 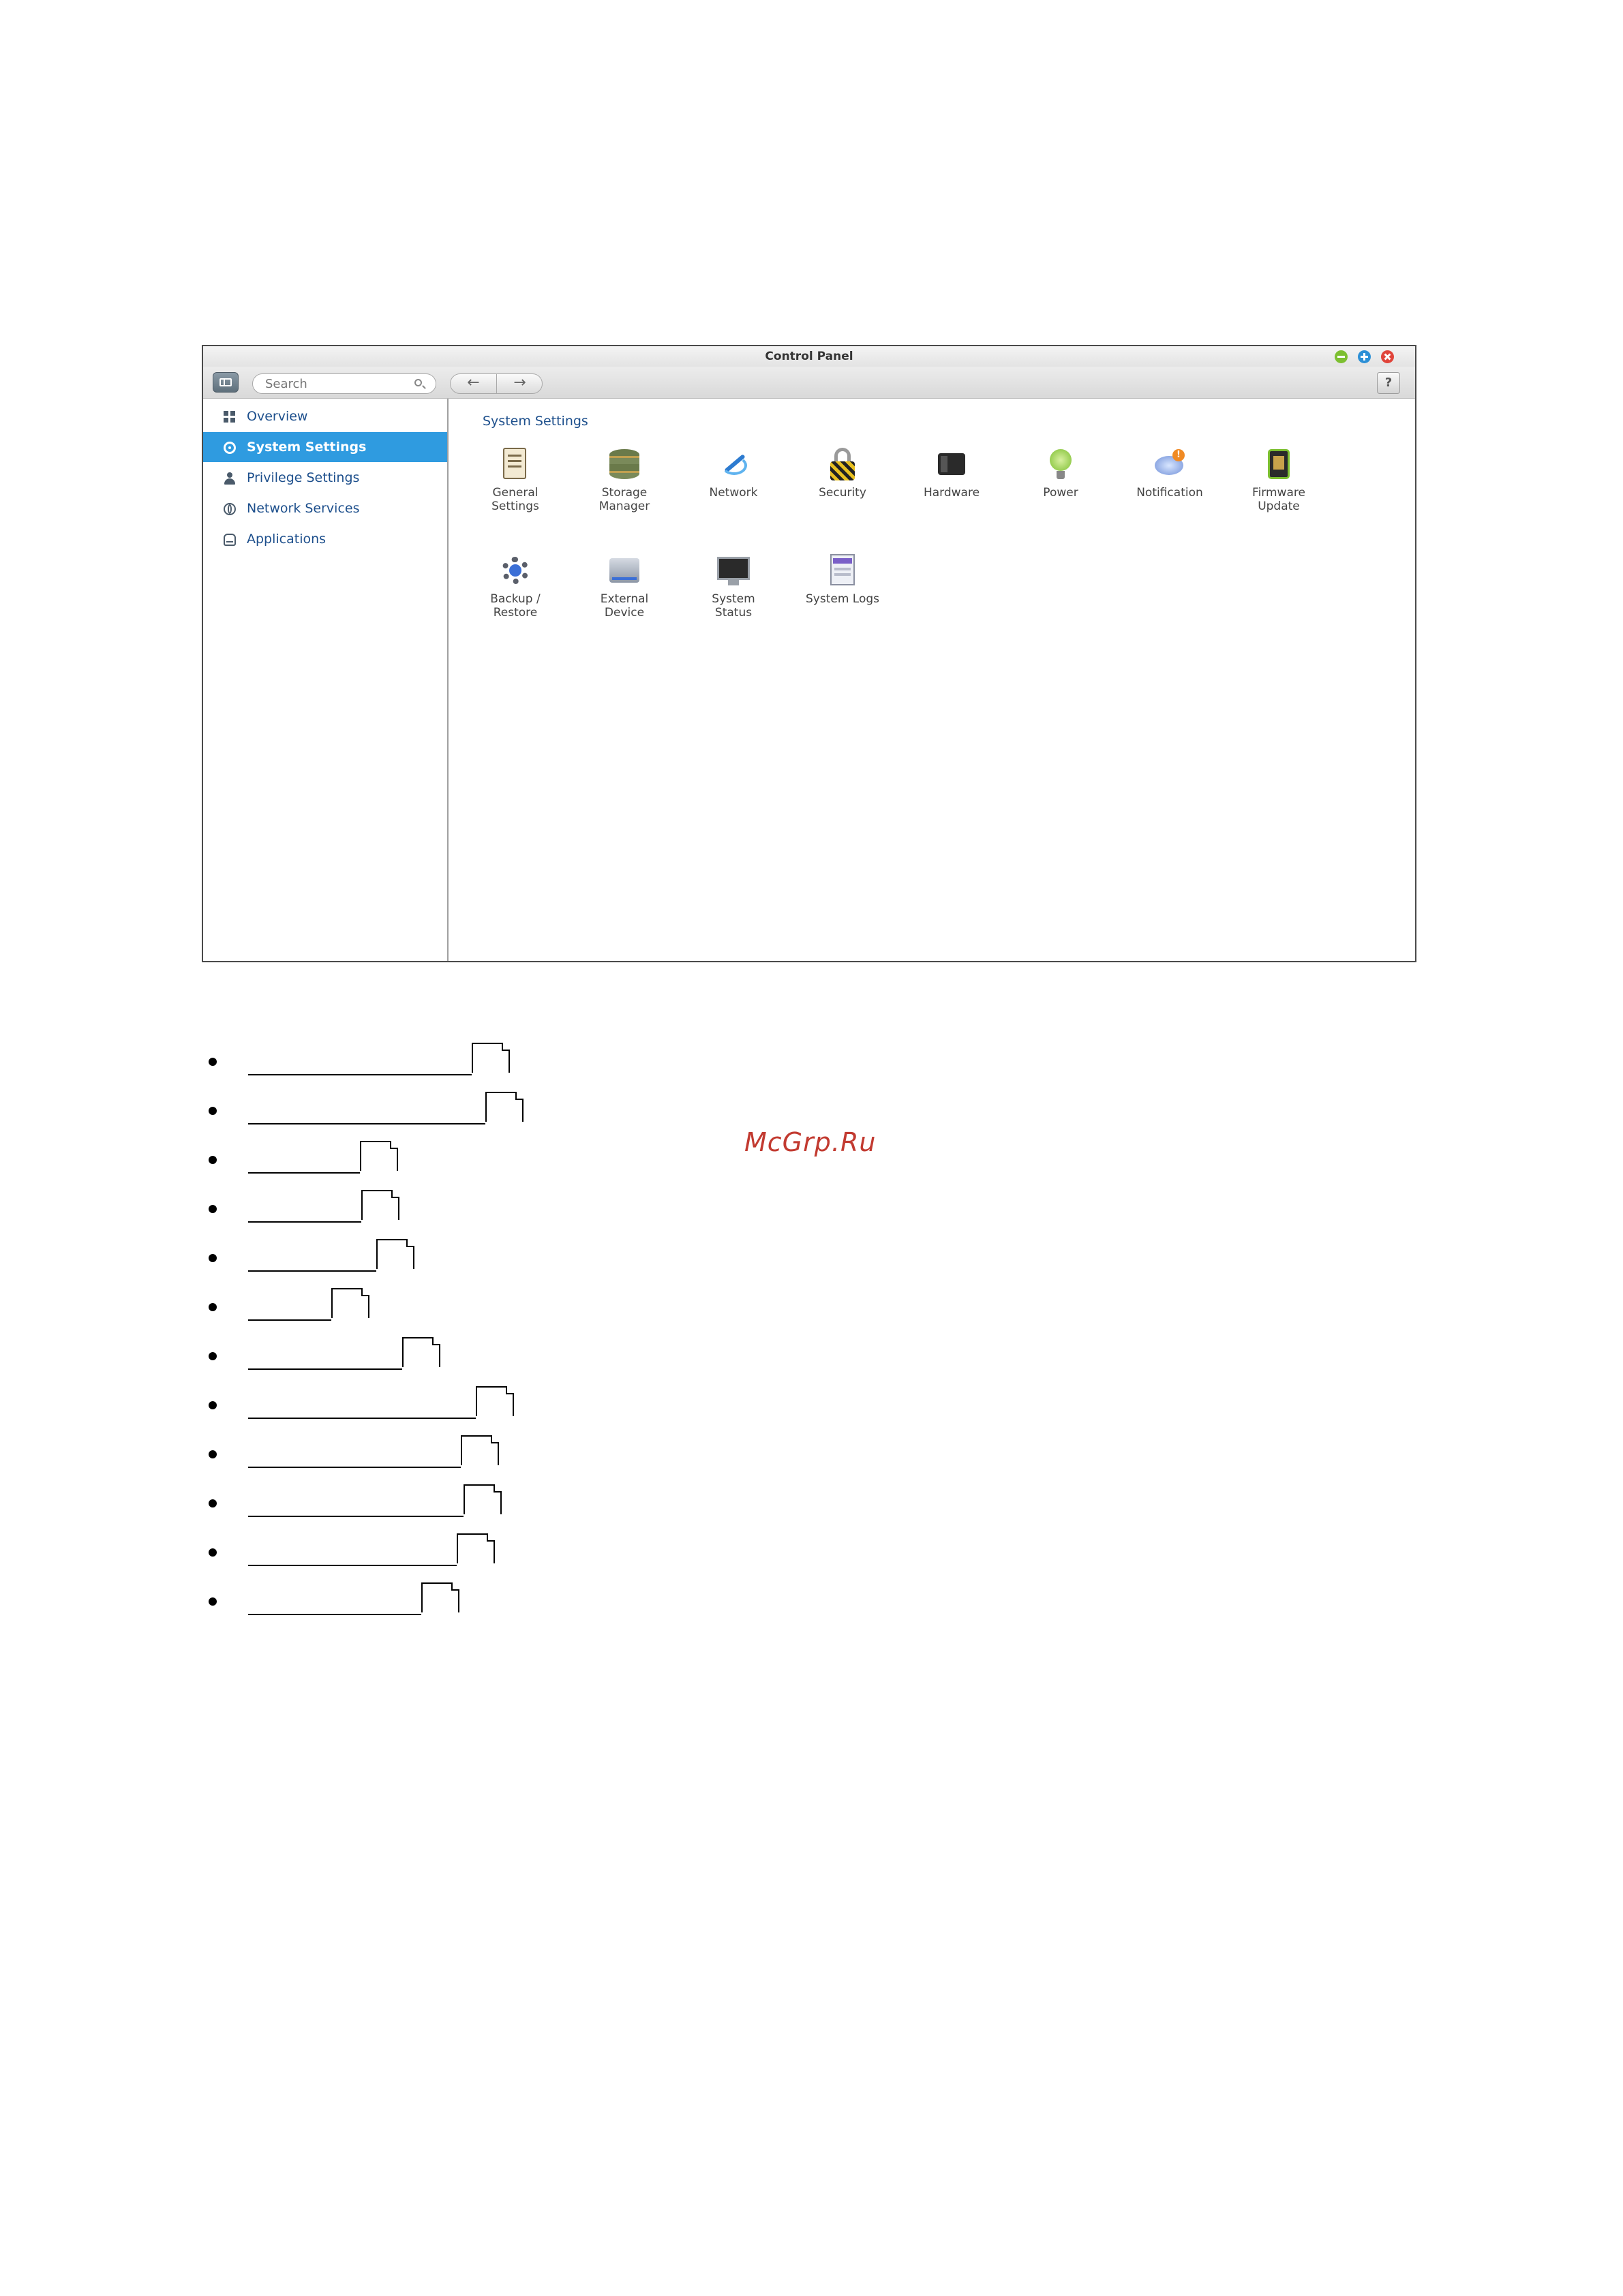 What do you see at coordinates (809, 383) in the screenshot?
I see `toolbar: ← → ?` at bounding box center [809, 383].